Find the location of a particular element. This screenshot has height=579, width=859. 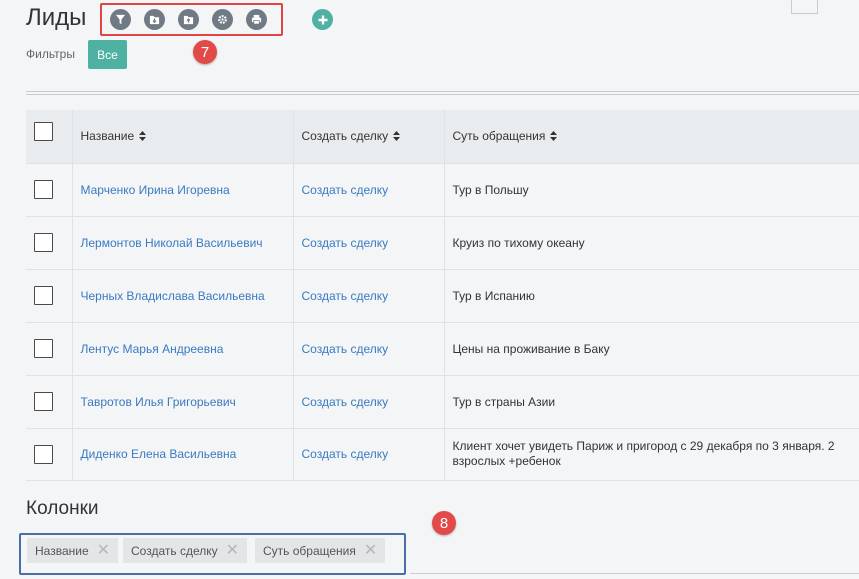

lead-name-cell: Диденко Елена Васильевна is located at coordinates (183, 454).